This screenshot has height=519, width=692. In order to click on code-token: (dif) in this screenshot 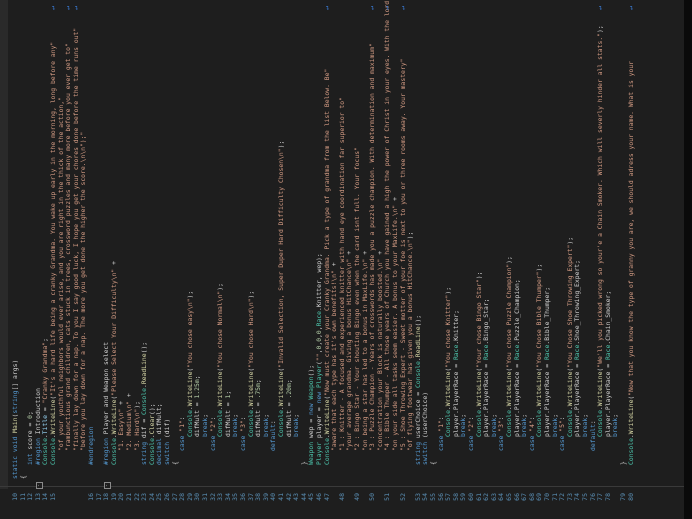, I will do `click(167, 428)`.